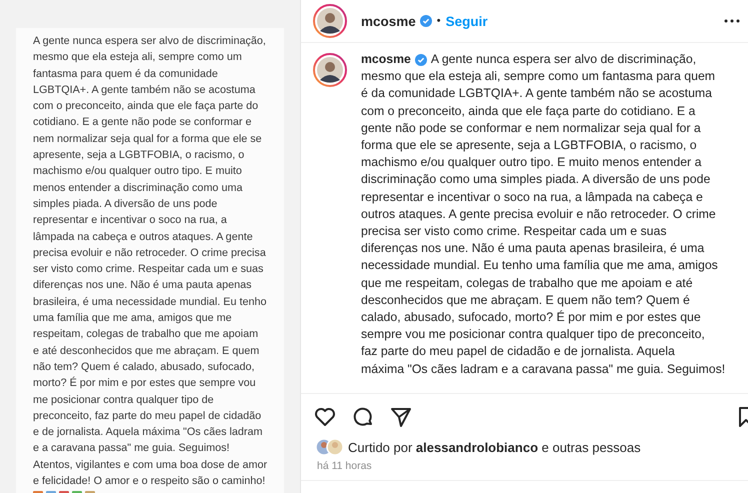  I want to click on caption-line: machismo e/ou qualquer outro tipo. E muito menos entender a, so click(531, 163).